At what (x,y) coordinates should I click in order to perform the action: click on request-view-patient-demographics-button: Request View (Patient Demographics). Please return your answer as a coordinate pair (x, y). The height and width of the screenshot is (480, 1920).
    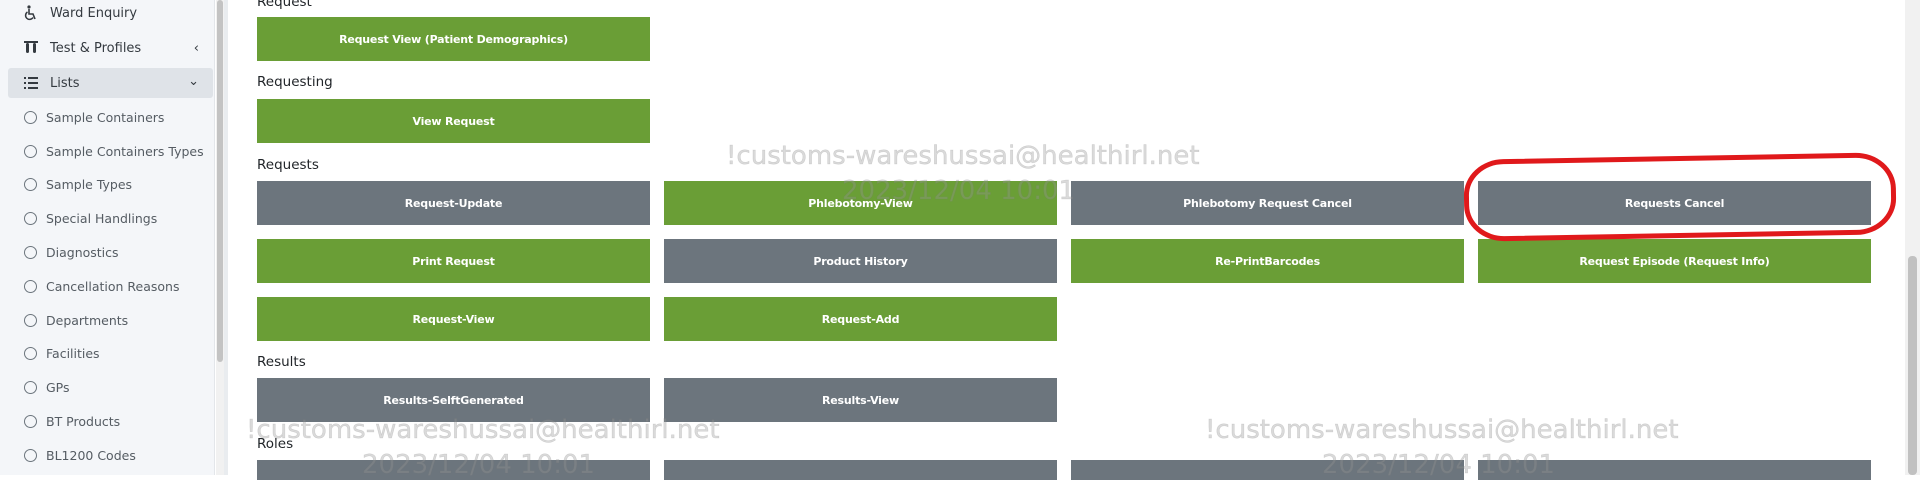
    Looking at the image, I should click on (453, 39).